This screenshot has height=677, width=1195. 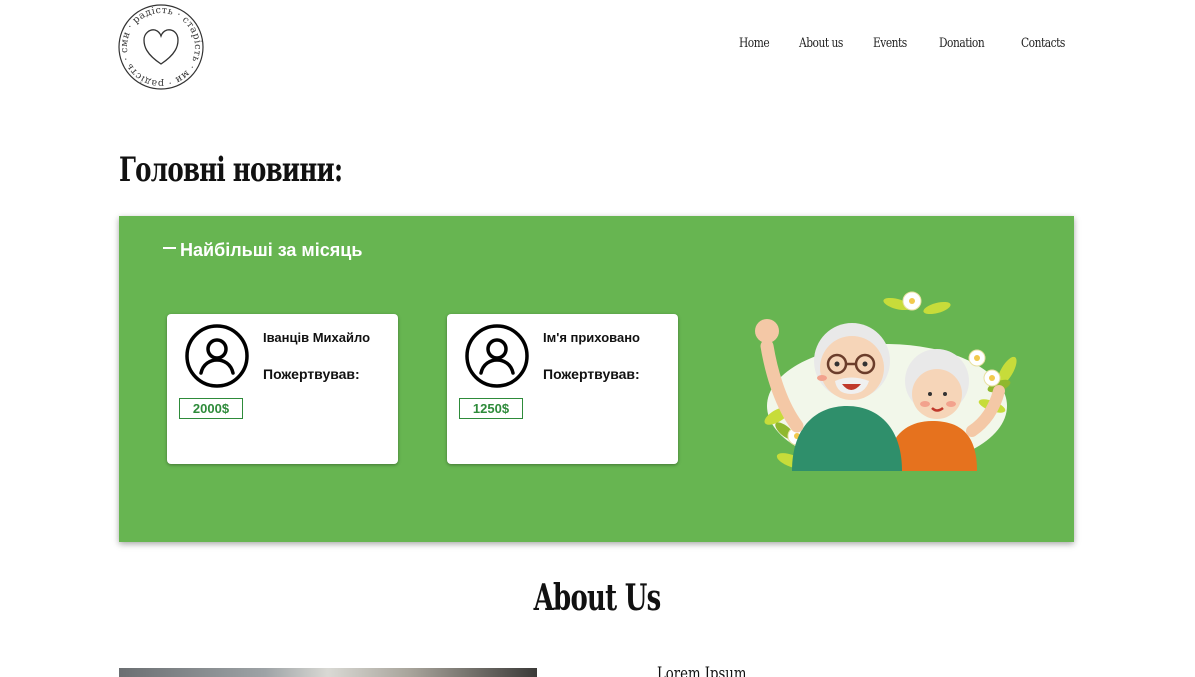 What do you see at coordinates (591, 337) in the screenshot?
I see `donor-name: Ім'я приховано` at bounding box center [591, 337].